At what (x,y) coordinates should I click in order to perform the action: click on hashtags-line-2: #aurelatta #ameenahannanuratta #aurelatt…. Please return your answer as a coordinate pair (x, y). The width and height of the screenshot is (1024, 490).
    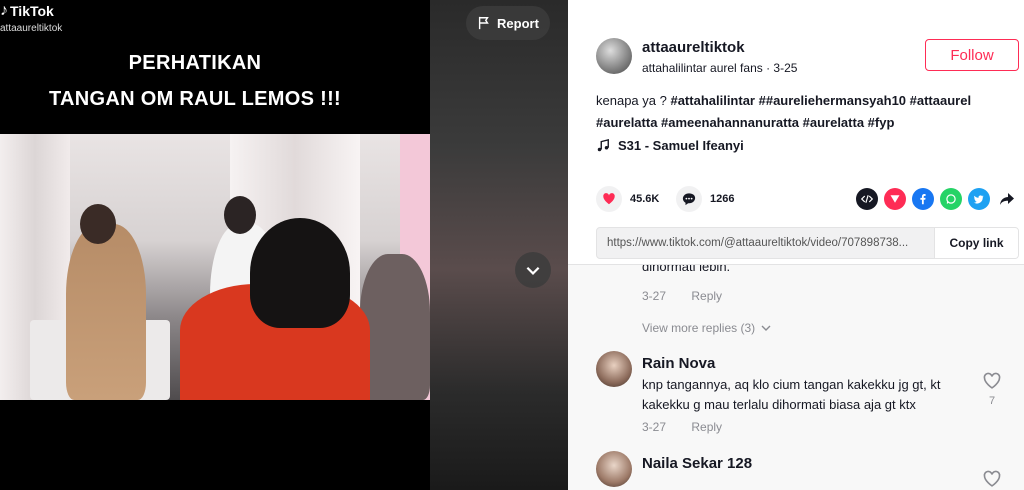
    Looking at the image, I should click on (745, 122).